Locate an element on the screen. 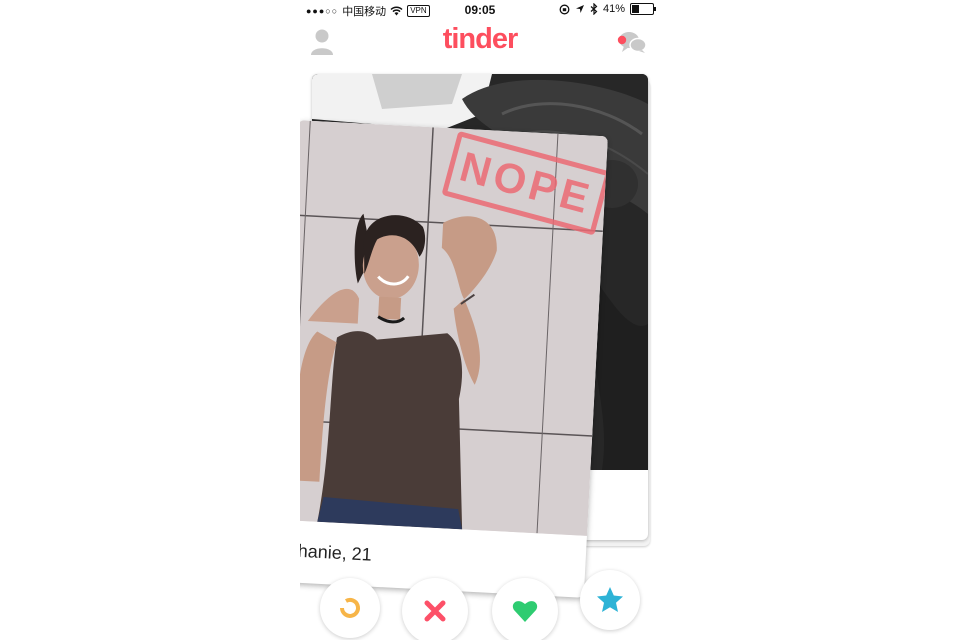  tinder-logo: tinder is located at coordinates (480, 39).